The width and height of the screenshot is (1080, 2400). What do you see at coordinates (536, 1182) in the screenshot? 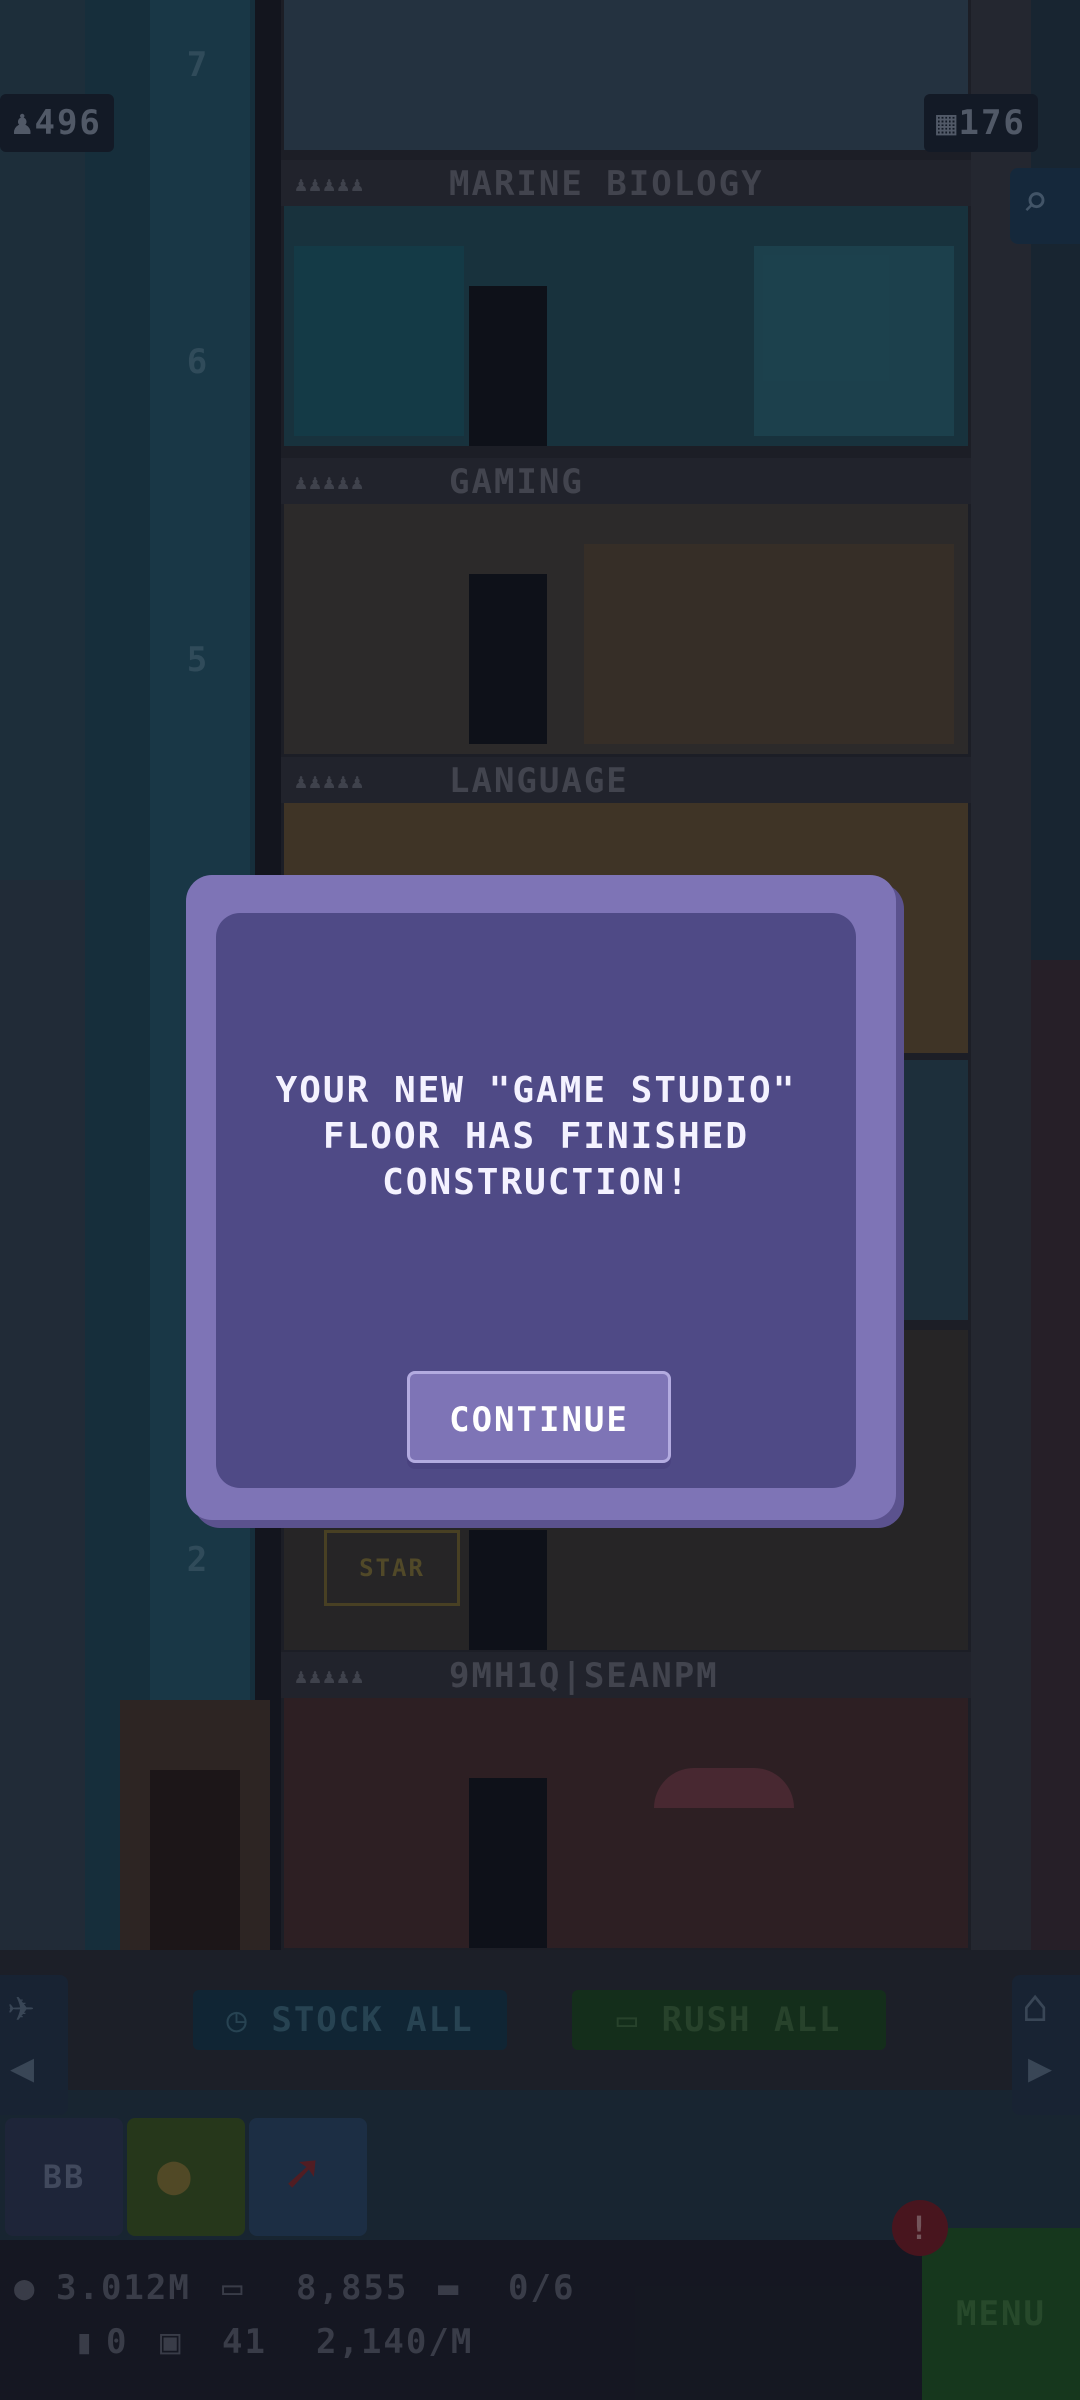
I see `dialog-message-line: CONSTRUCTION!` at bounding box center [536, 1182].